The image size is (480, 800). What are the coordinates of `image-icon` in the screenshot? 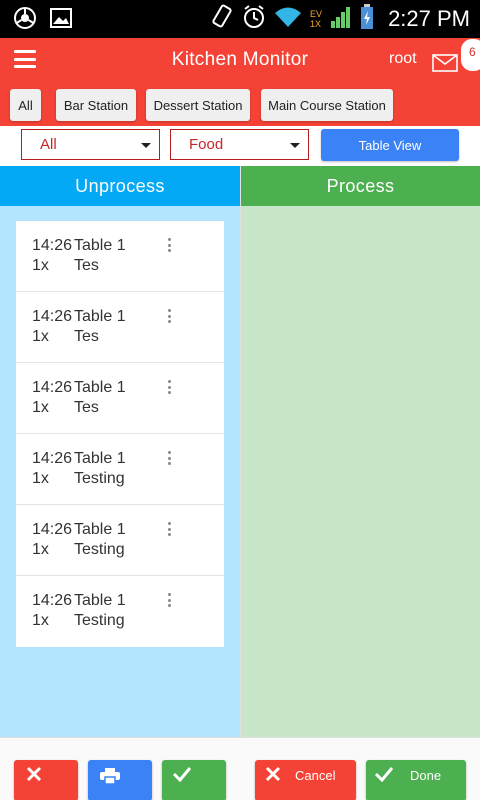 It's located at (61, 20).